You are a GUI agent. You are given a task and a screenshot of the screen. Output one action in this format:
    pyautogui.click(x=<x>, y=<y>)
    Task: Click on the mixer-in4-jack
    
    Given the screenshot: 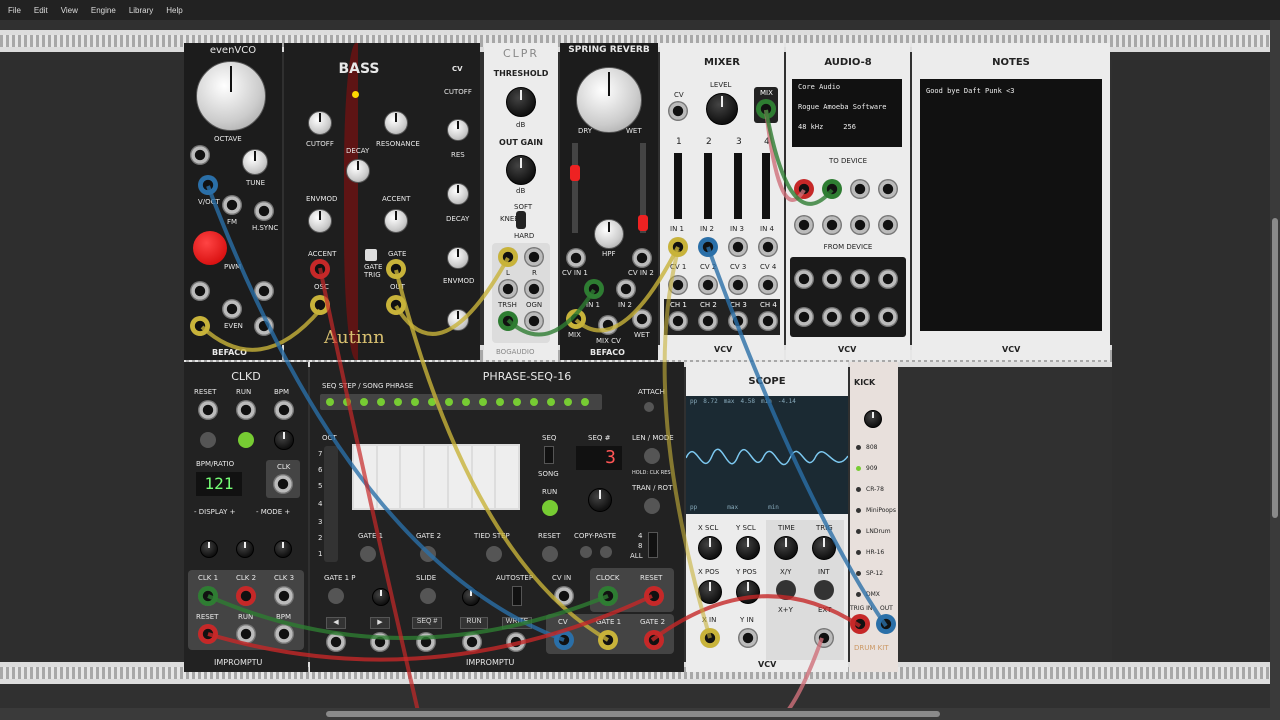 What is the action you would take?
    pyautogui.click(x=768, y=247)
    